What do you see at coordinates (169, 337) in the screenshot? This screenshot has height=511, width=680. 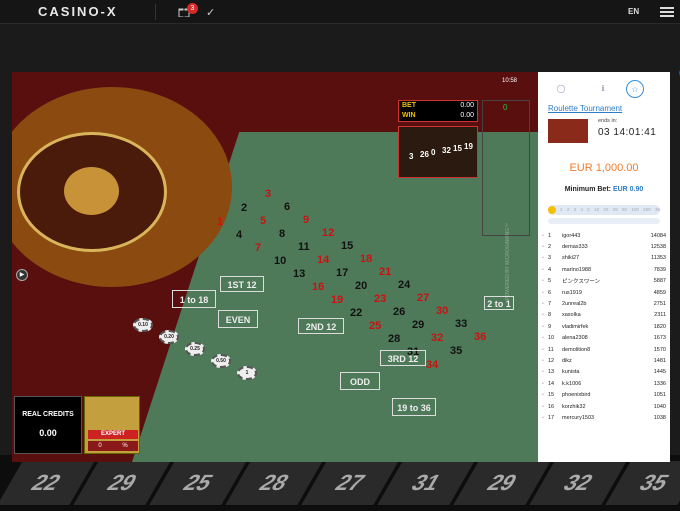 I see `chip-0.20: 0.20` at bounding box center [169, 337].